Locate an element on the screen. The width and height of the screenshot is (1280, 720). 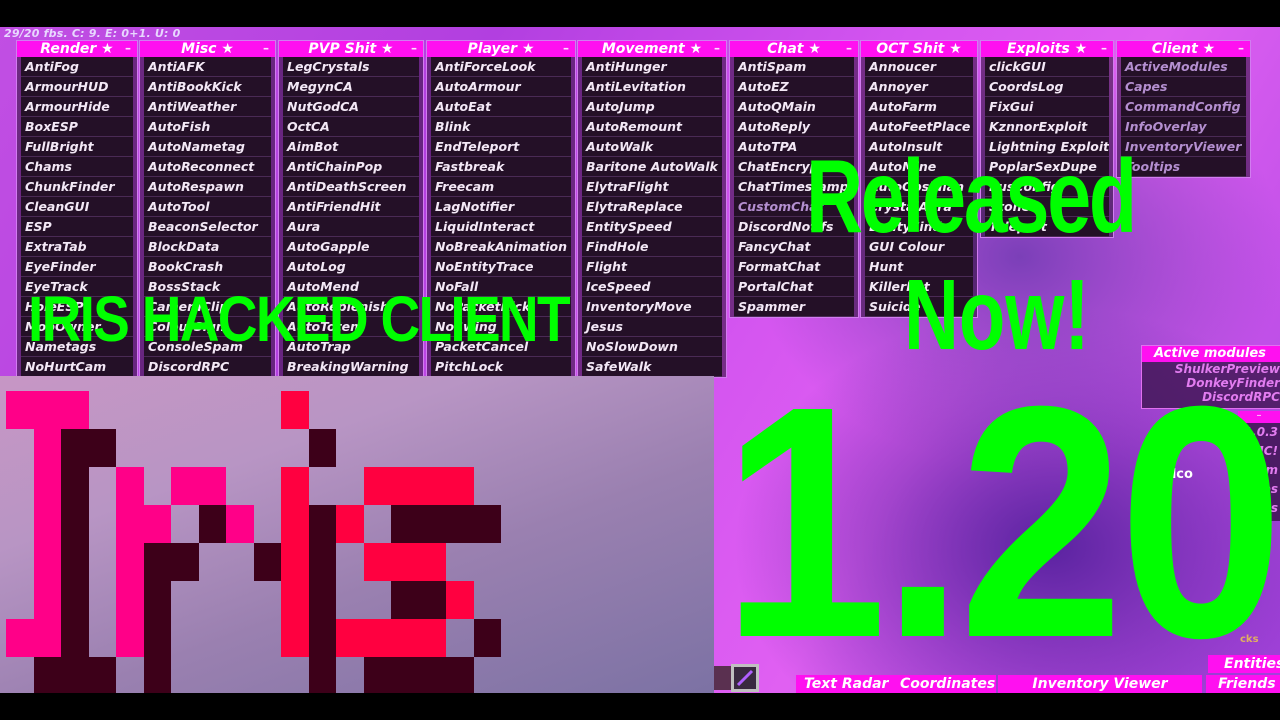
module-toggle: Annoucer is located at coordinates (919, 67).